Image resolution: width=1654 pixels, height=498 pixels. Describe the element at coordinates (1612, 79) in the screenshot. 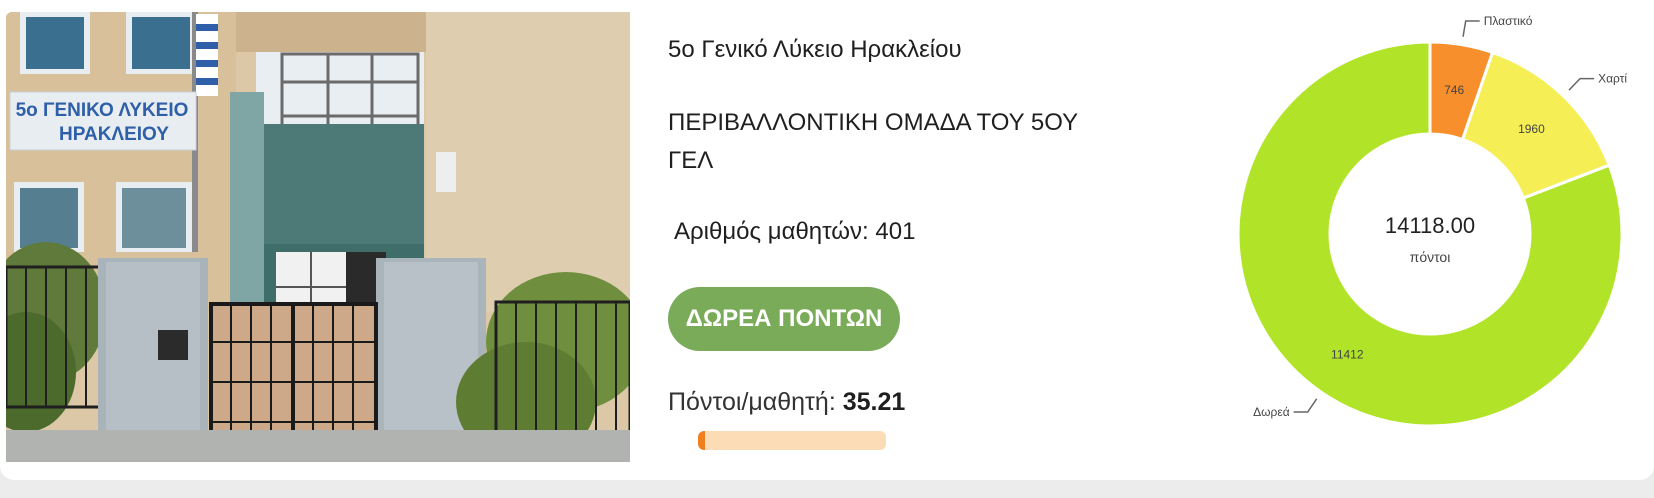

I see `donut-name-label-1: Χαρτί` at that location.